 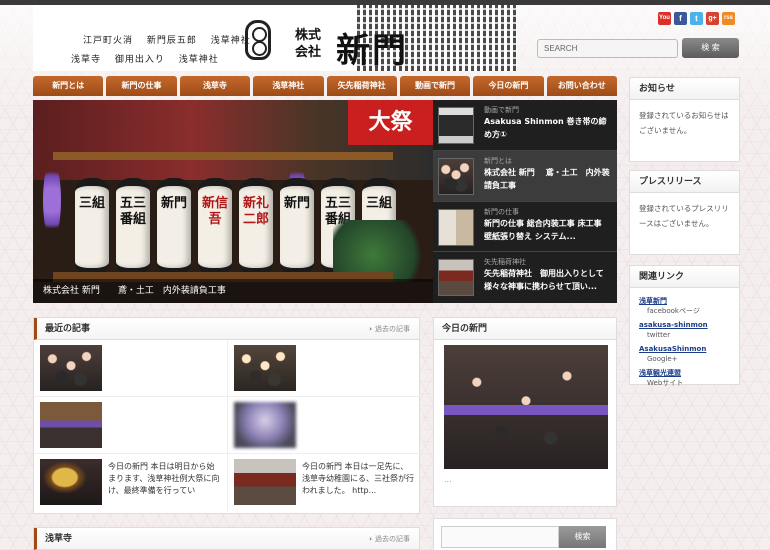 I want to click on press-body: 登録されているプレスリリースはございません。, so click(x=684, y=216).